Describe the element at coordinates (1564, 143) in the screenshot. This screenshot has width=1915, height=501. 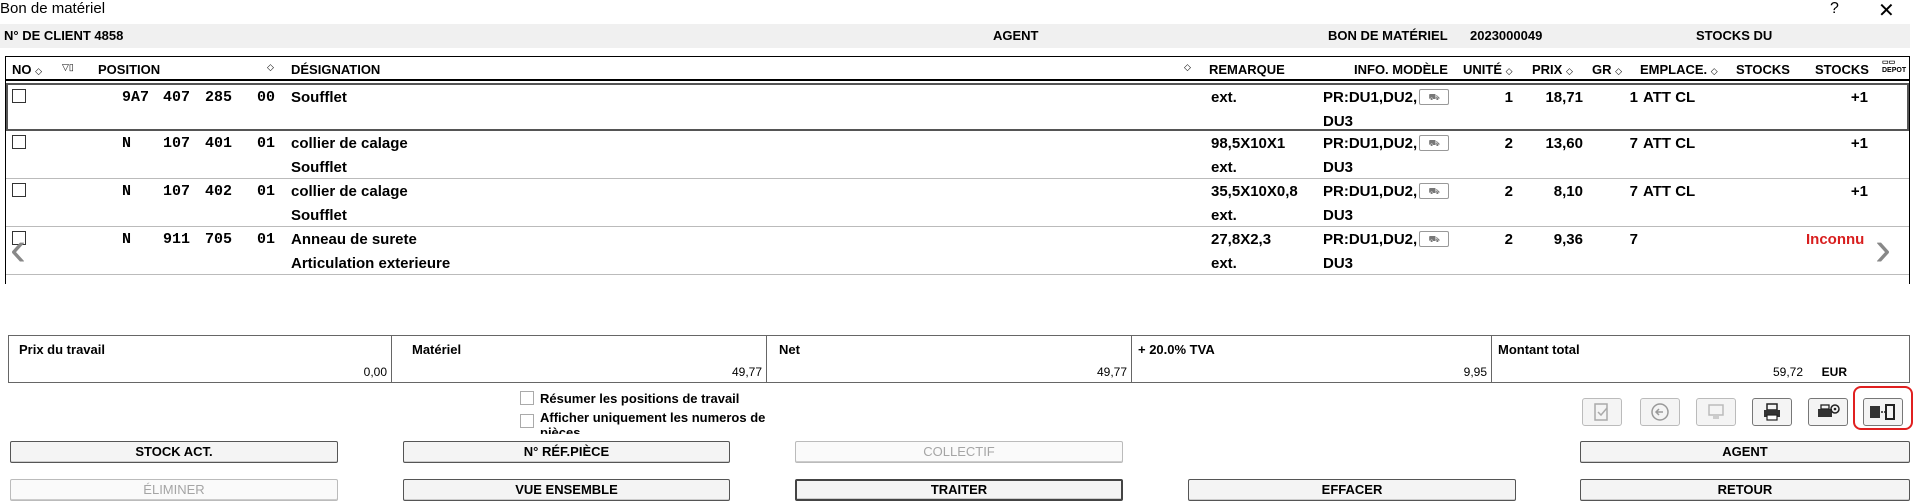
I see `prix: 13,60` at that location.